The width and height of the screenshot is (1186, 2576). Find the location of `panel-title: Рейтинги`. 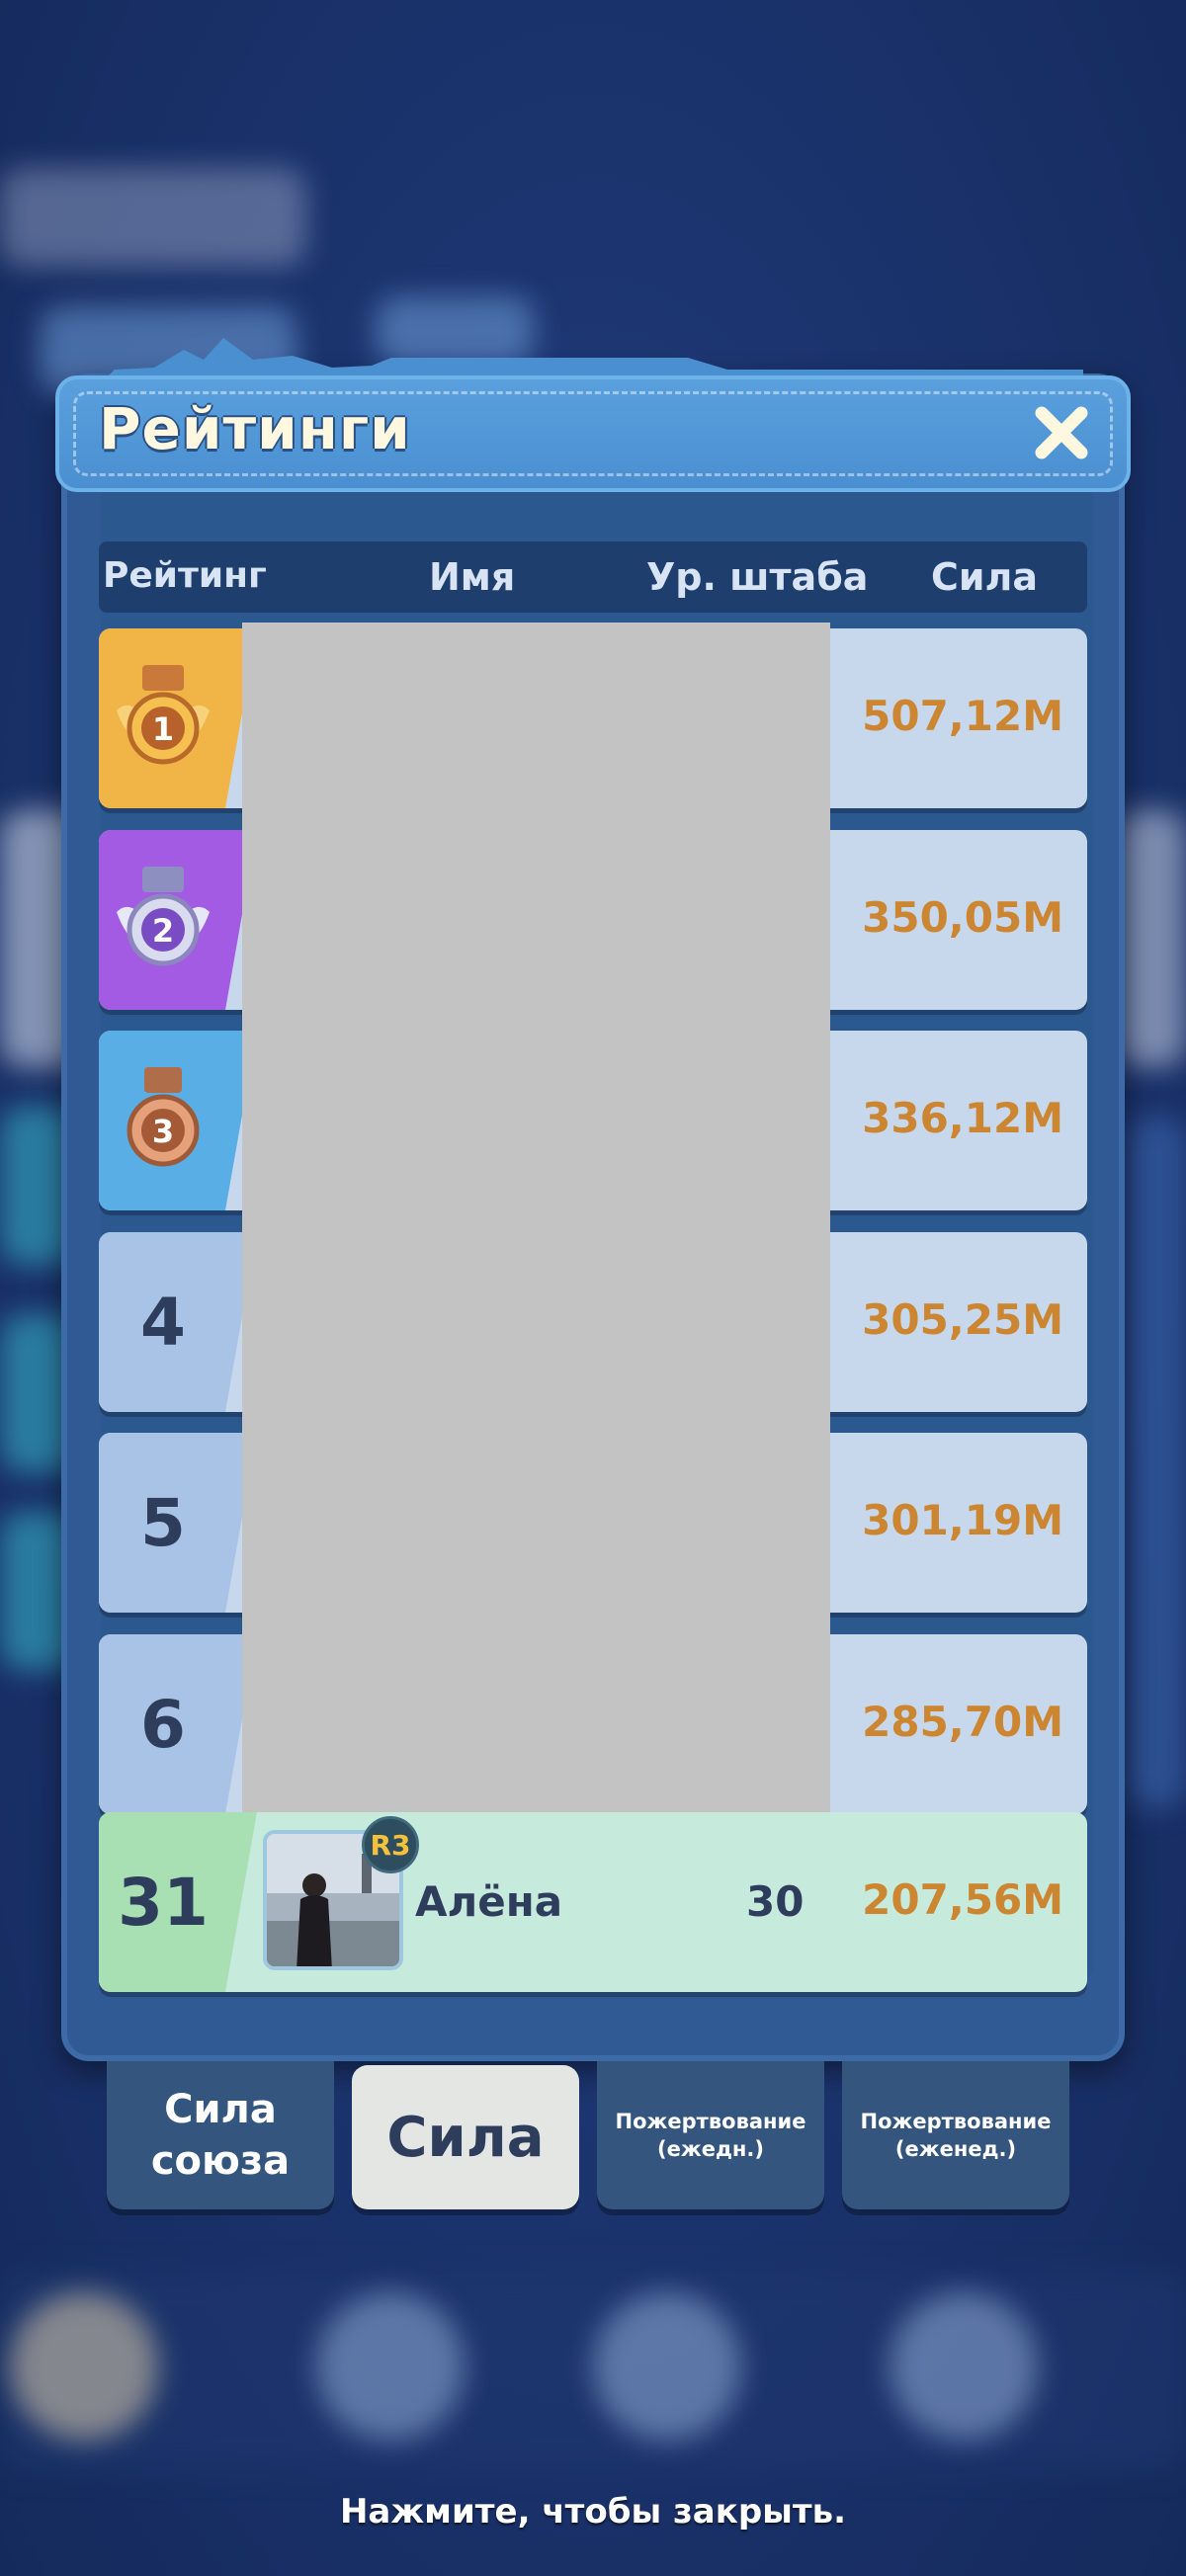

panel-title: Рейтинги is located at coordinates (255, 428).